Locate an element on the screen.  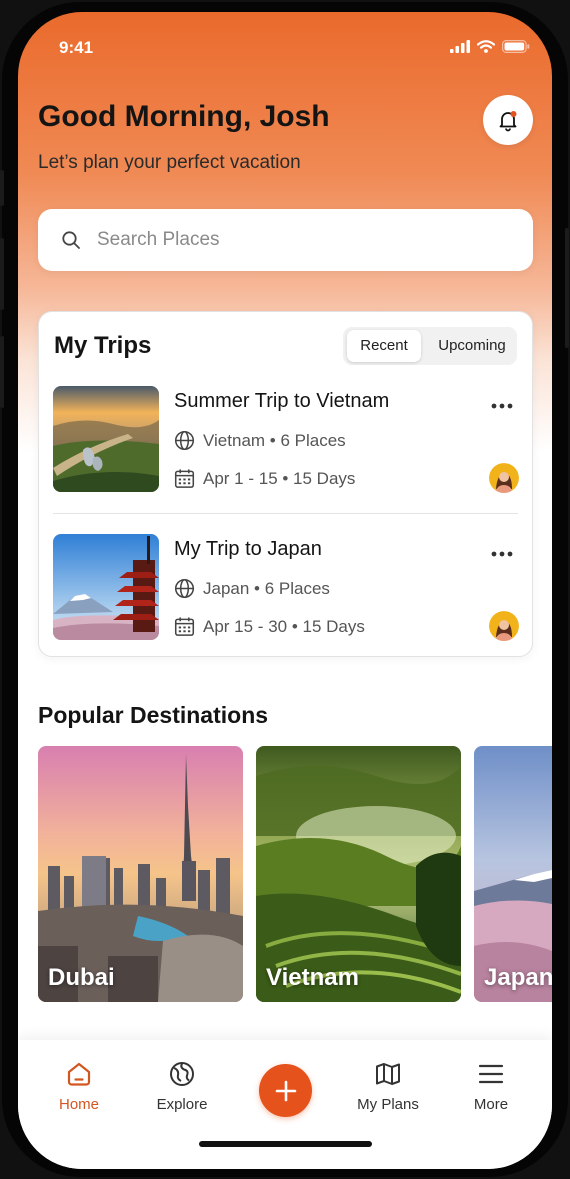
destination-card-japan: Japan is located at coordinates (513, 874).